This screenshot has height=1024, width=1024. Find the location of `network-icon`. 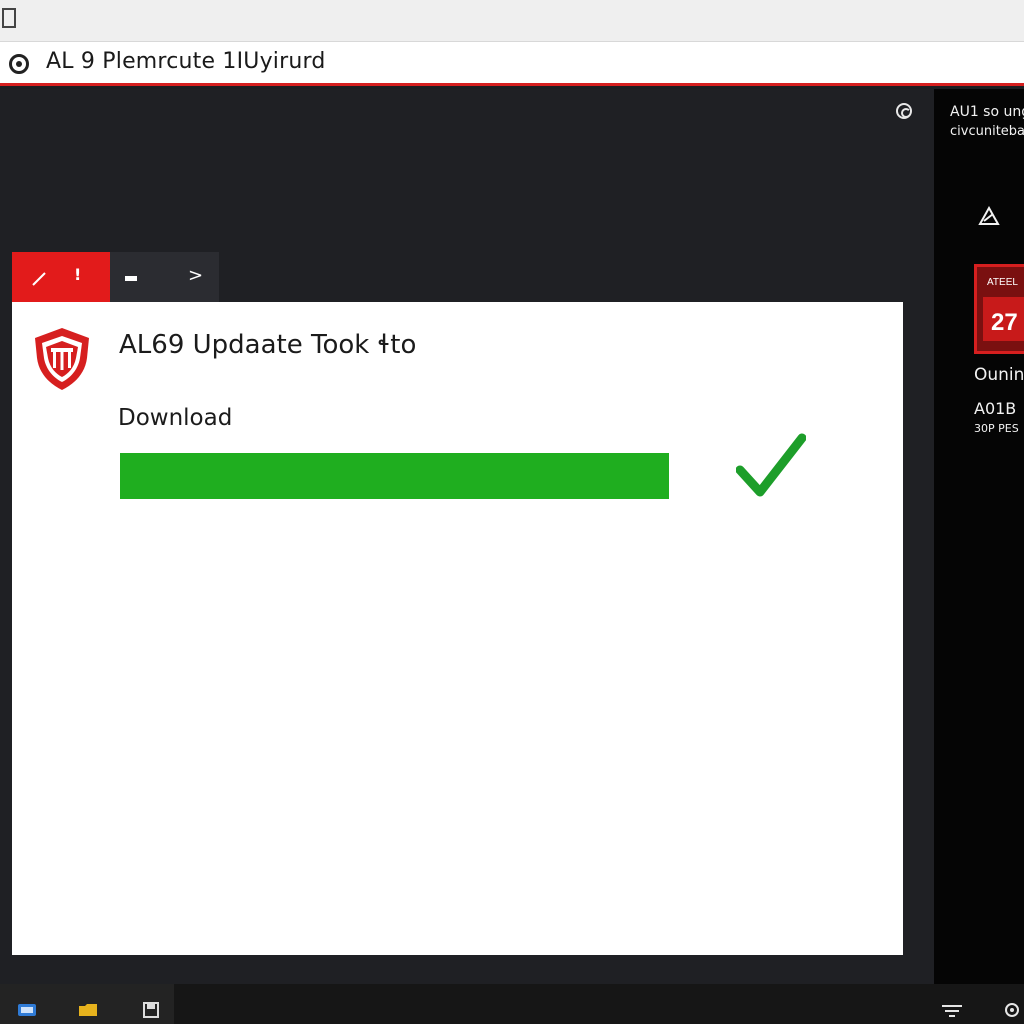

network-icon is located at coordinates (952, 1010).